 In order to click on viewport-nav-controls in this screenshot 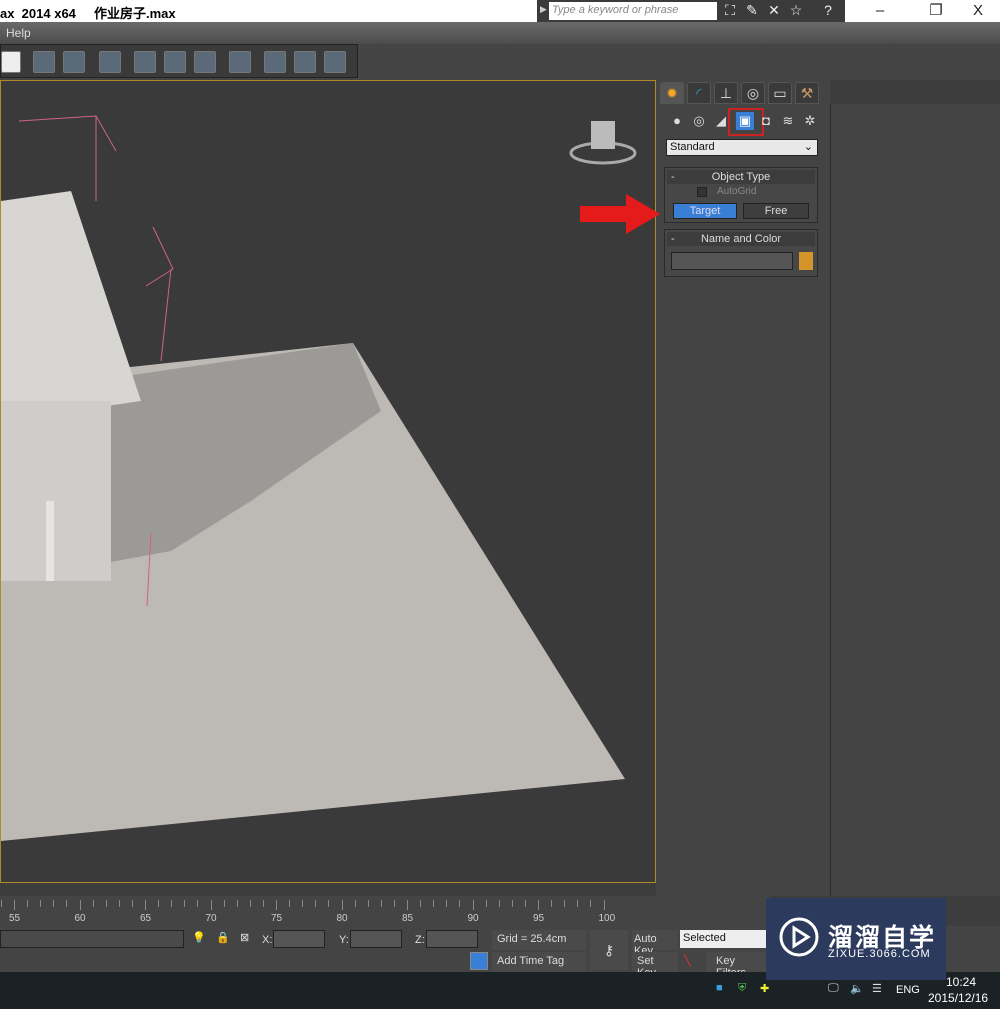, I will do `click(973, 949)`.